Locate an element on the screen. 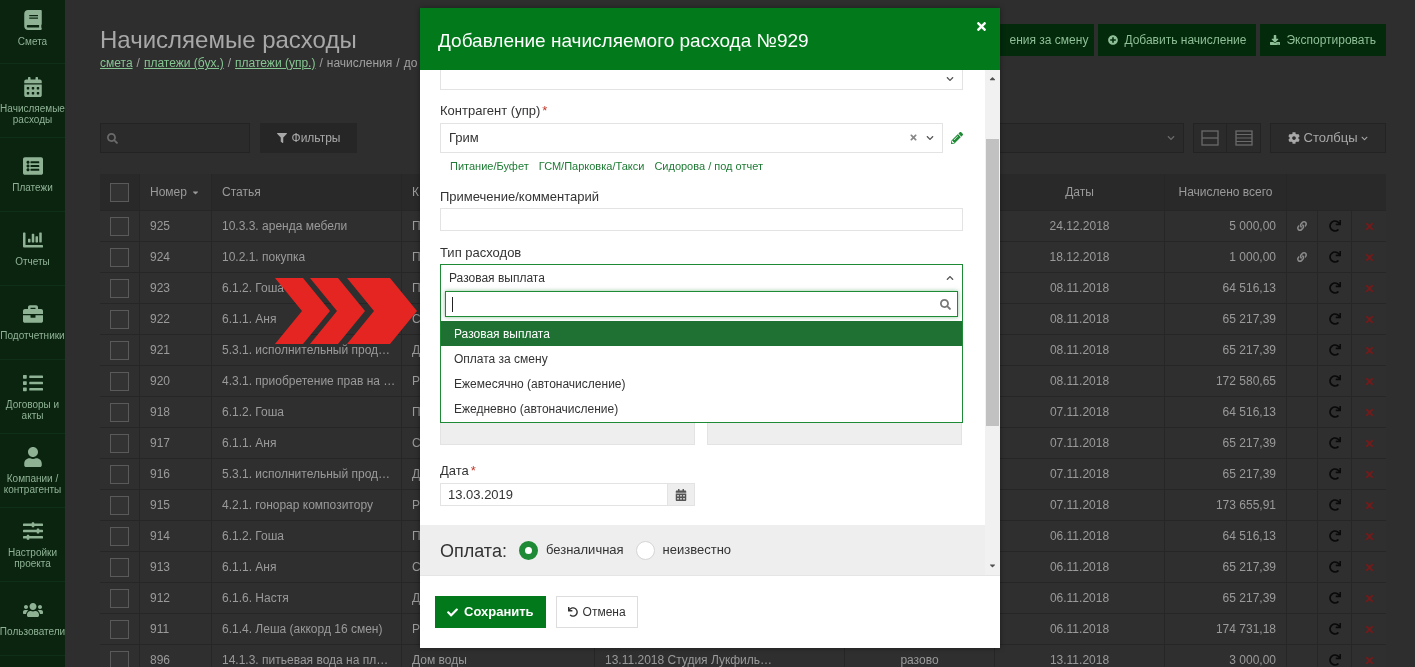 The width and height of the screenshot is (1415, 667). clear-icon is located at coordinates (913, 137).